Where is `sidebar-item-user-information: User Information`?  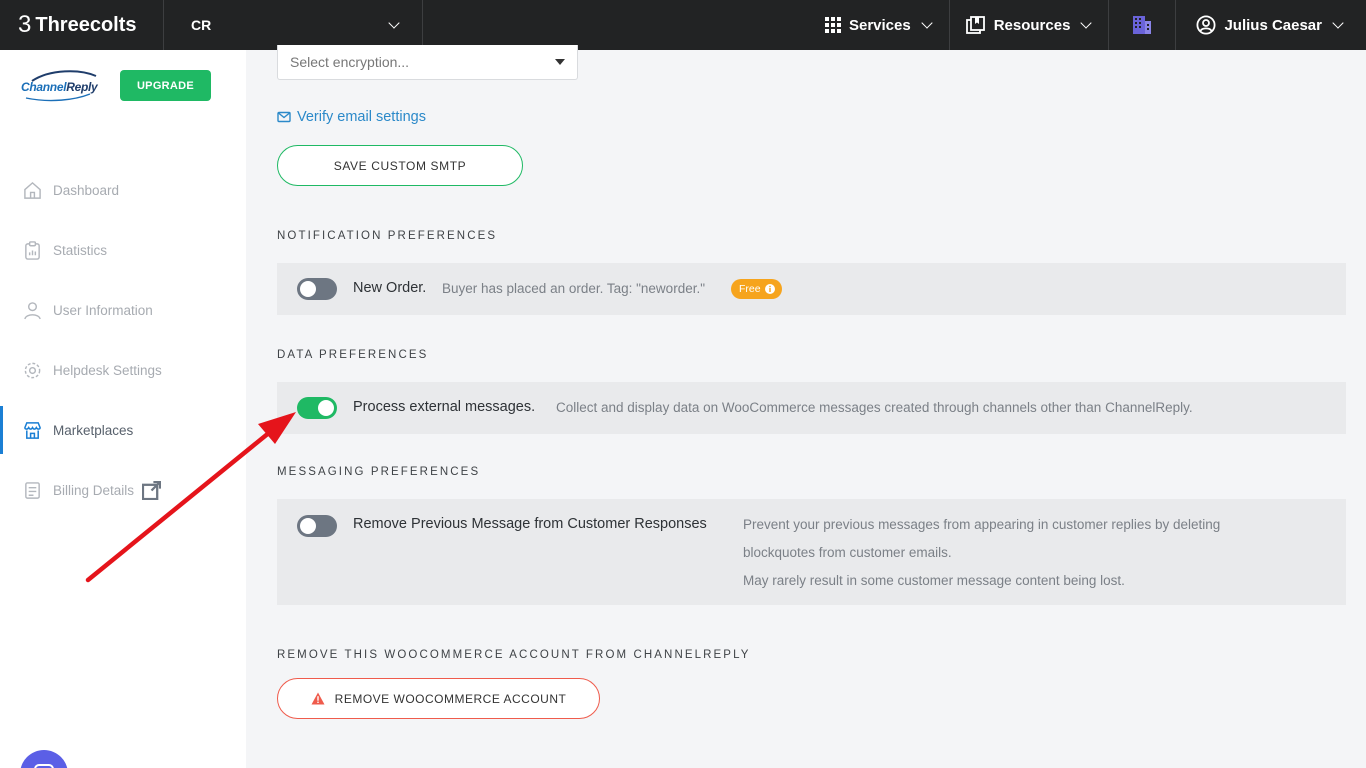
sidebar-item-user-information: User Information is located at coordinates (123, 310).